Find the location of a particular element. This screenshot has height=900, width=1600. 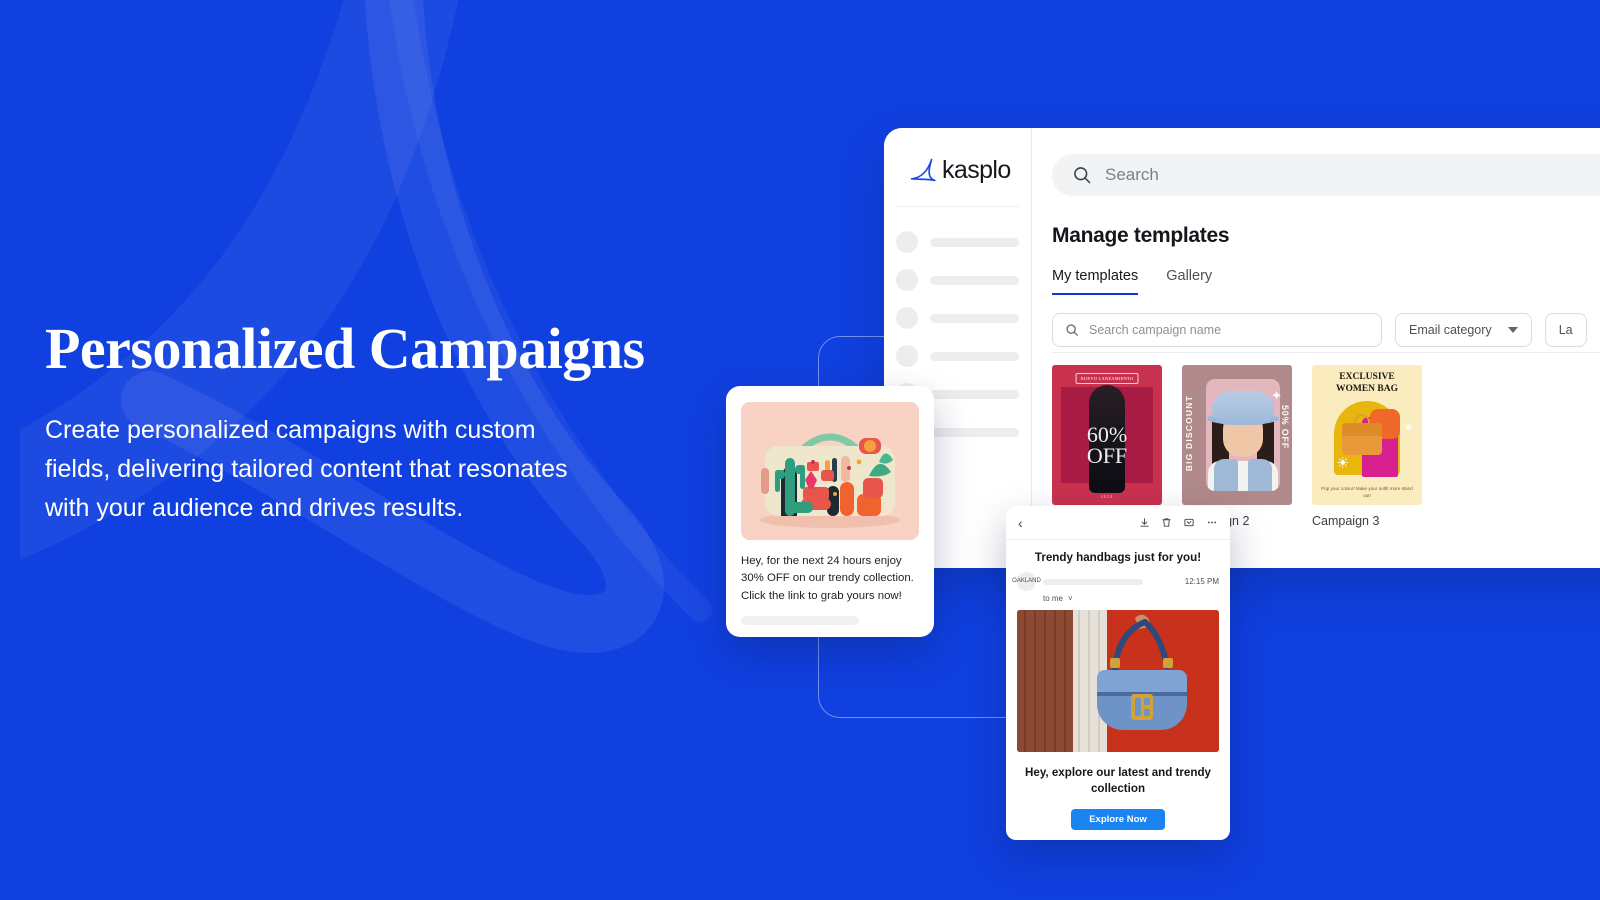

thumb-vertical-label-left: BIG DISCOUNT is located at coordinates (1189, 433).